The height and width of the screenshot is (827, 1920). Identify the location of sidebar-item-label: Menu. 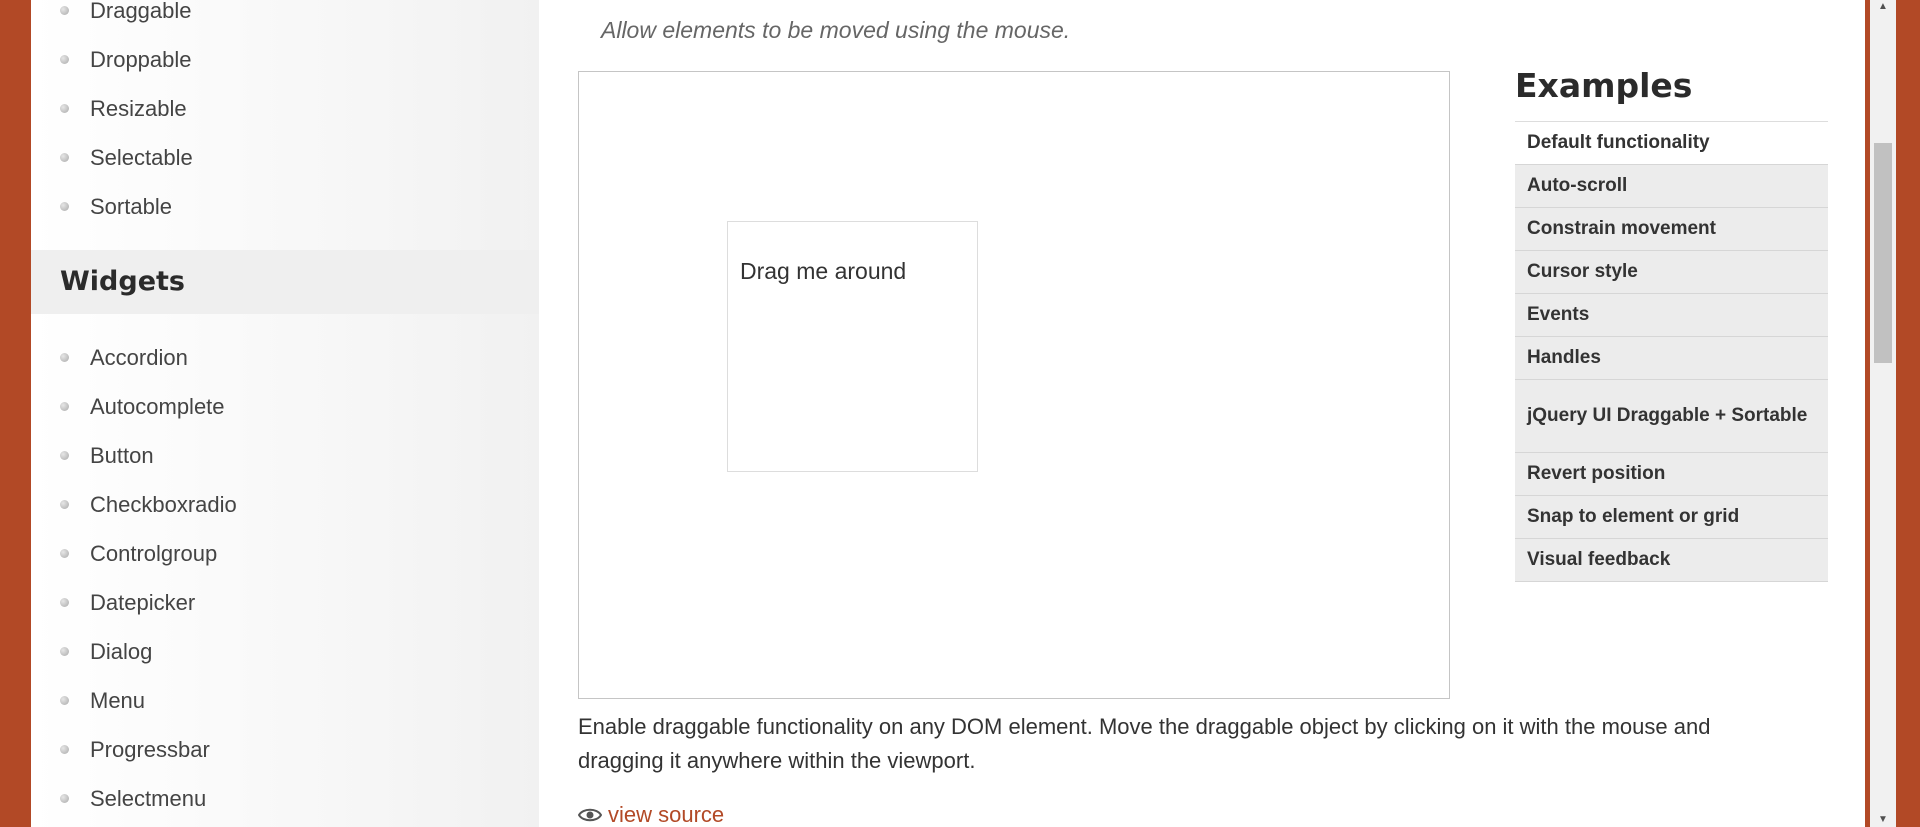
(118, 700).